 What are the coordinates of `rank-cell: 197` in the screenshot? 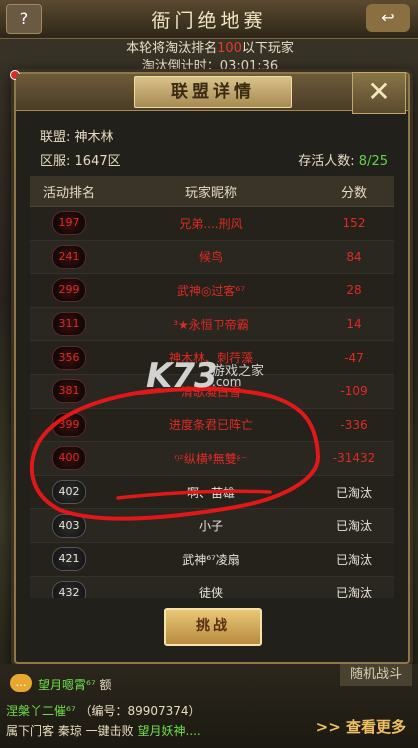 It's located at (69, 223).